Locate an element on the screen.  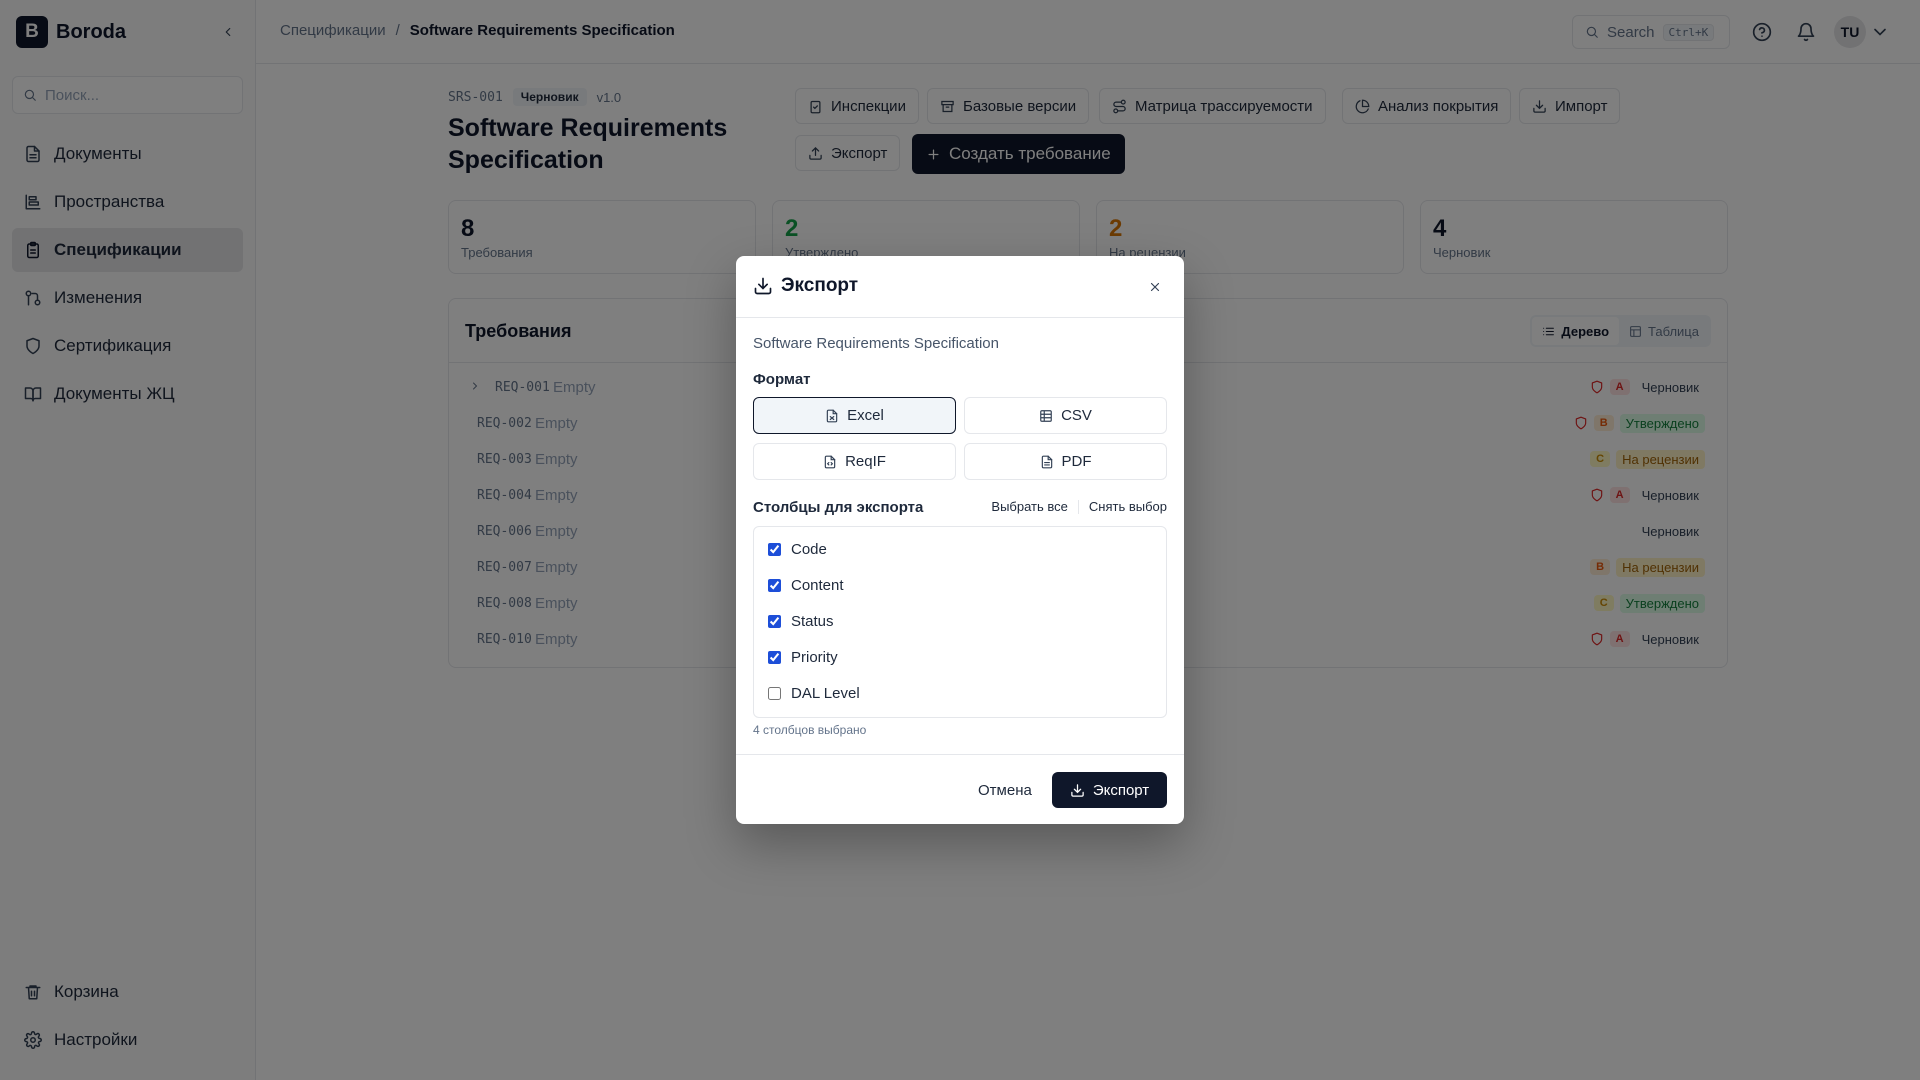
dialog-header: Экспорт is located at coordinates (960, 287).